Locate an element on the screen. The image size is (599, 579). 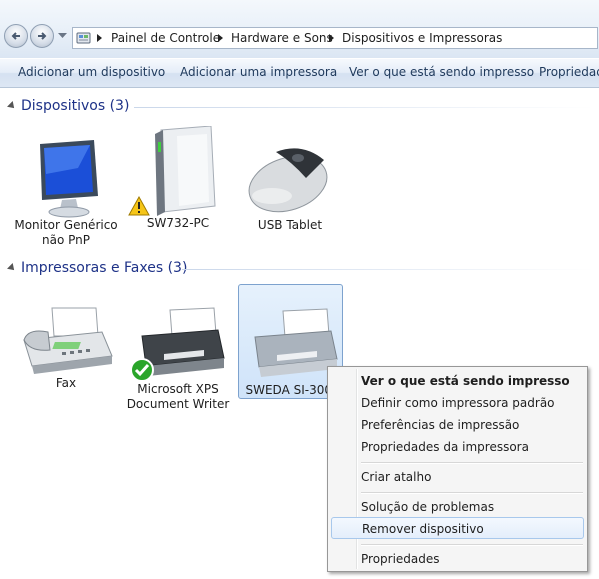
see-printing-button: Ver o que está sendo impresso is located at coordinates (441, 72).